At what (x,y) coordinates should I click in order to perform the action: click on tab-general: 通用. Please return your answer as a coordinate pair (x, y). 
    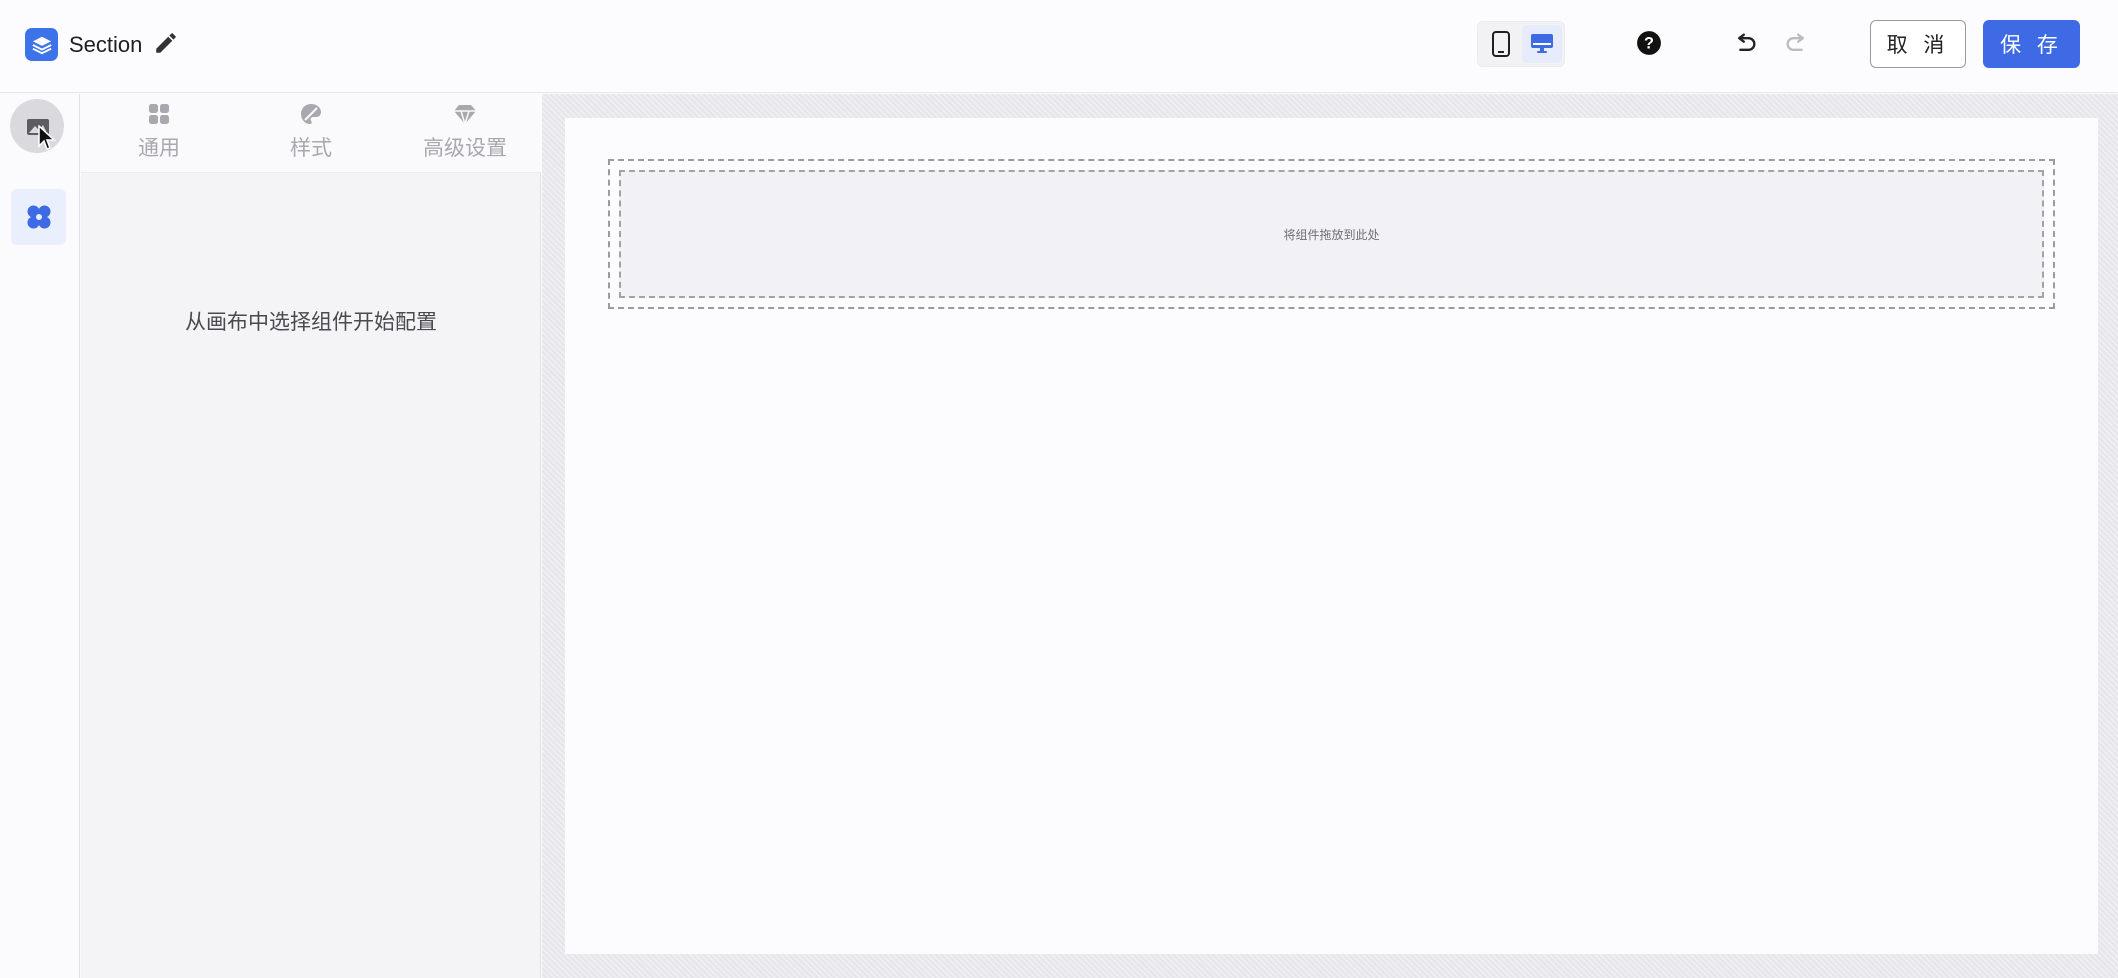
    Looking at the image, I should click on (159, 135).